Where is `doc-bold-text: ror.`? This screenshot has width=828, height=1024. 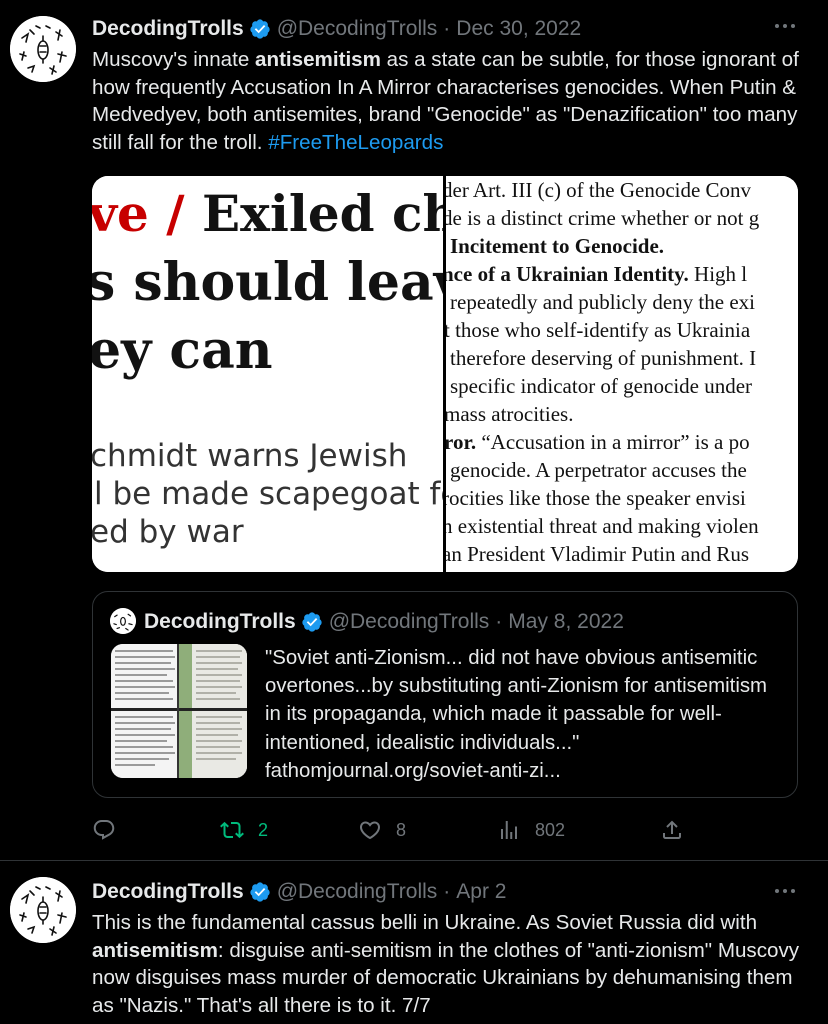
doc-bold-text: ror. is located at coordinates (461, 442).